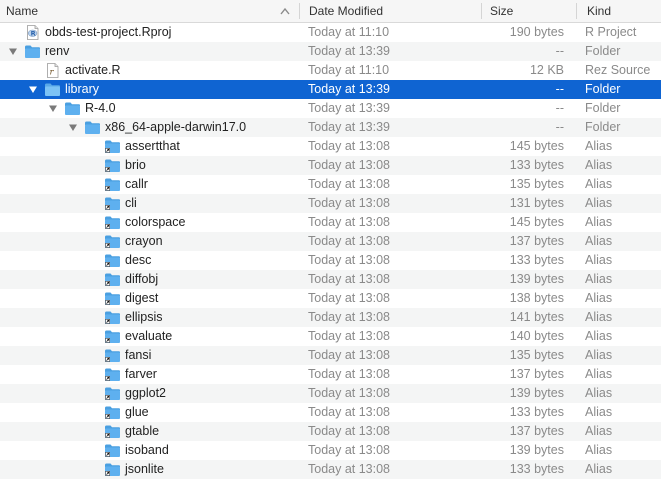 This screenshot has height=483, width=661. What do you see at coordinates (82, 89) in the screenshot?
I see `file-name: library` at bounding box center [82, 89].